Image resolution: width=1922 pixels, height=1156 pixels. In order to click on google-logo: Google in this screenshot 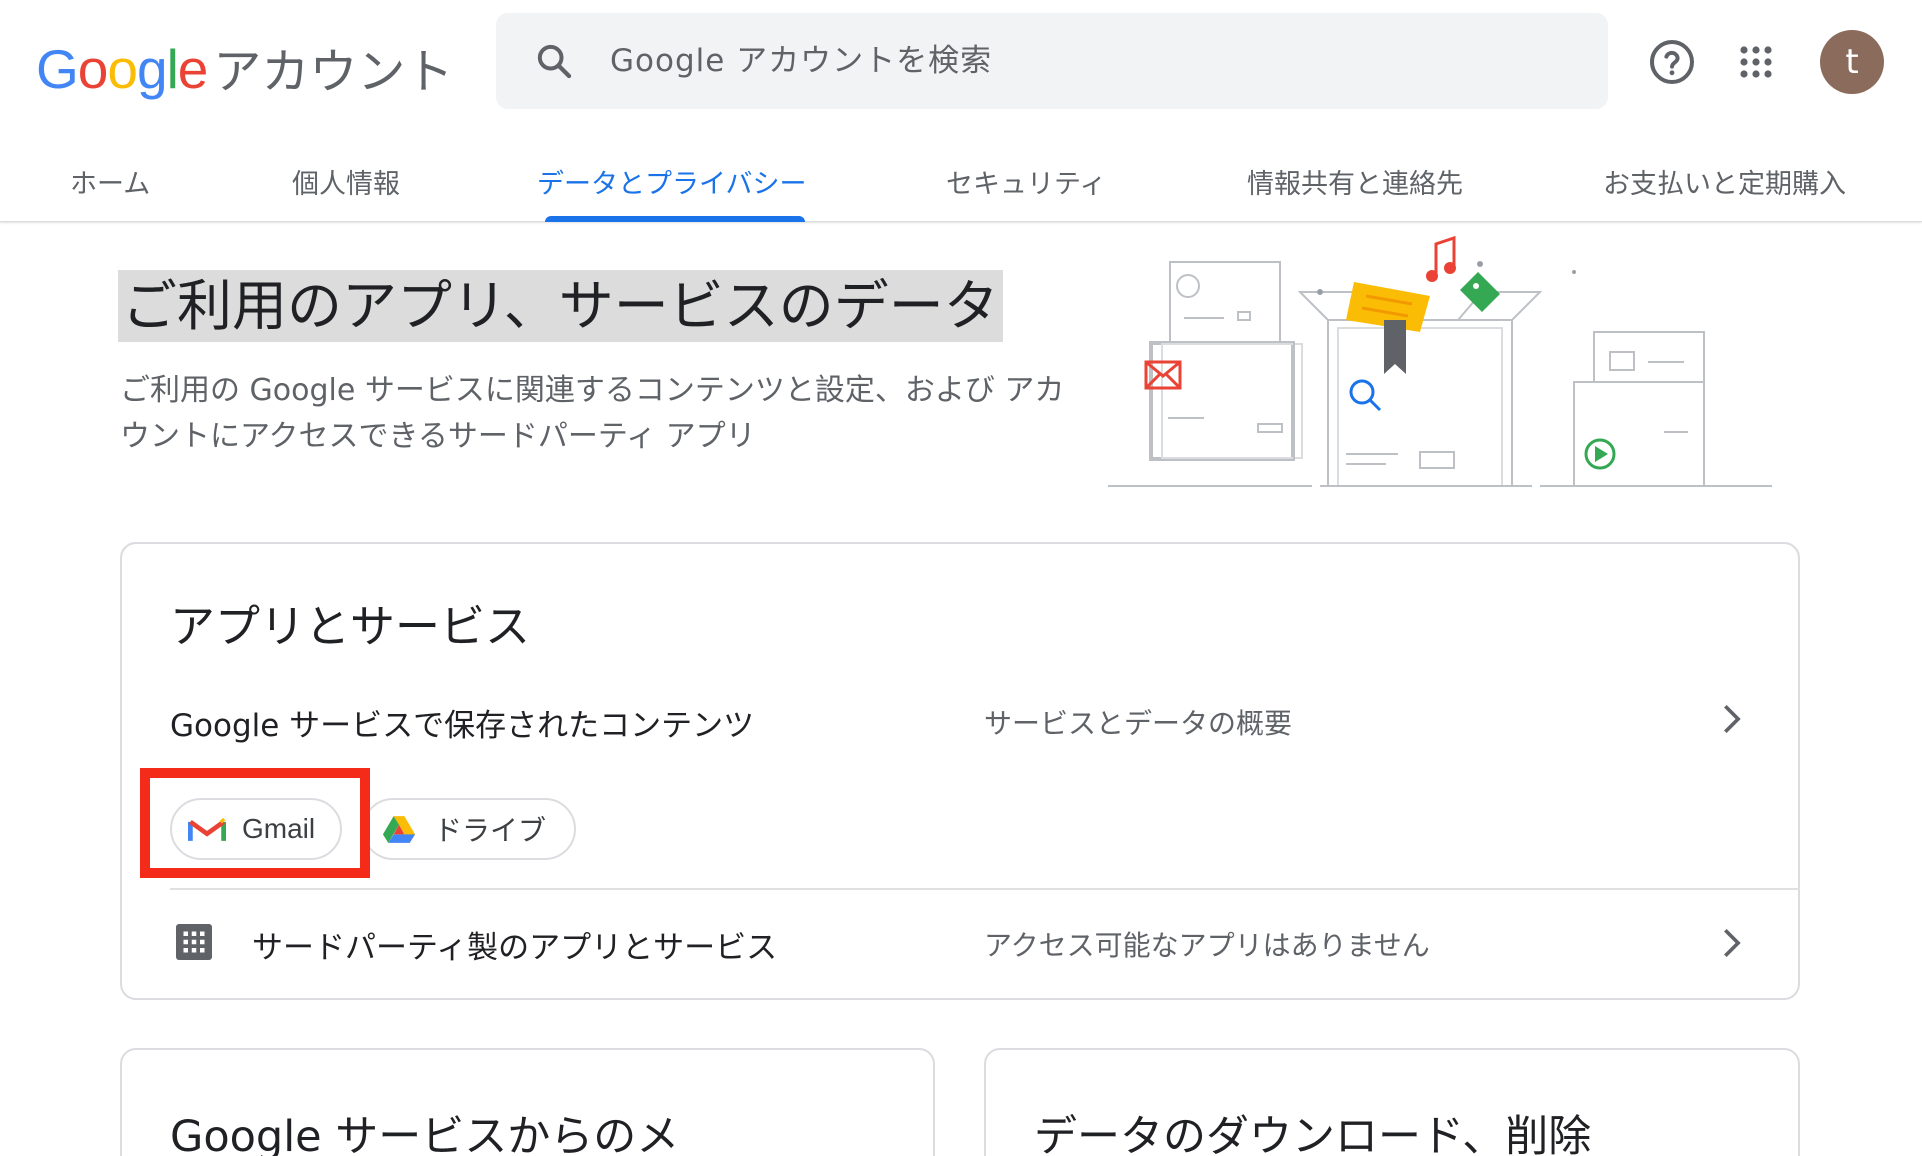, I will do `click(122, 69)`.